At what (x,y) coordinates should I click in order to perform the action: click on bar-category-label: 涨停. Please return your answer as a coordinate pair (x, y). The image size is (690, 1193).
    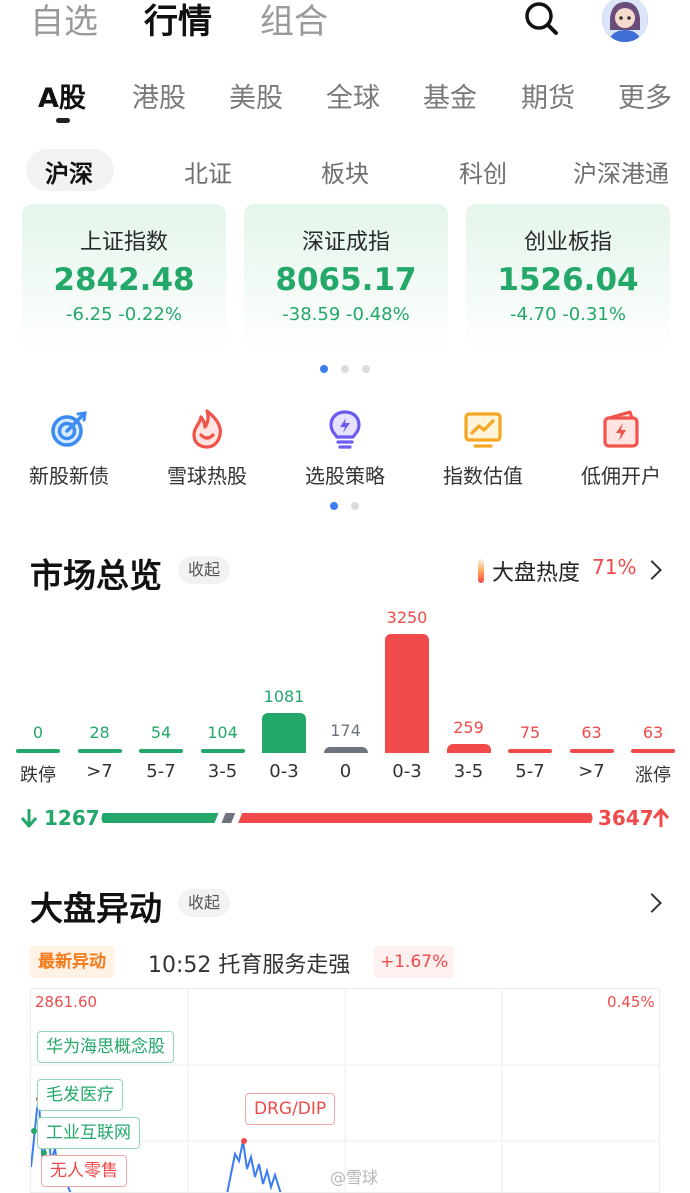
    Looking at the image, I should click on (653, 775).